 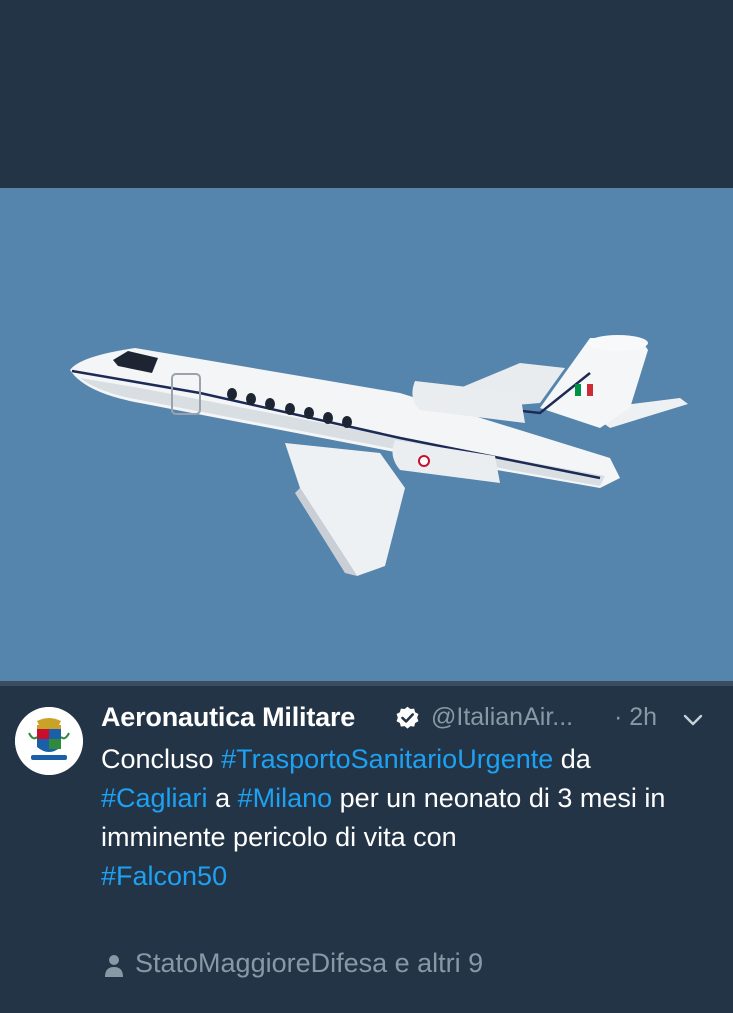 I want to click on chevron-down-icon, so click(x=693, y=720).